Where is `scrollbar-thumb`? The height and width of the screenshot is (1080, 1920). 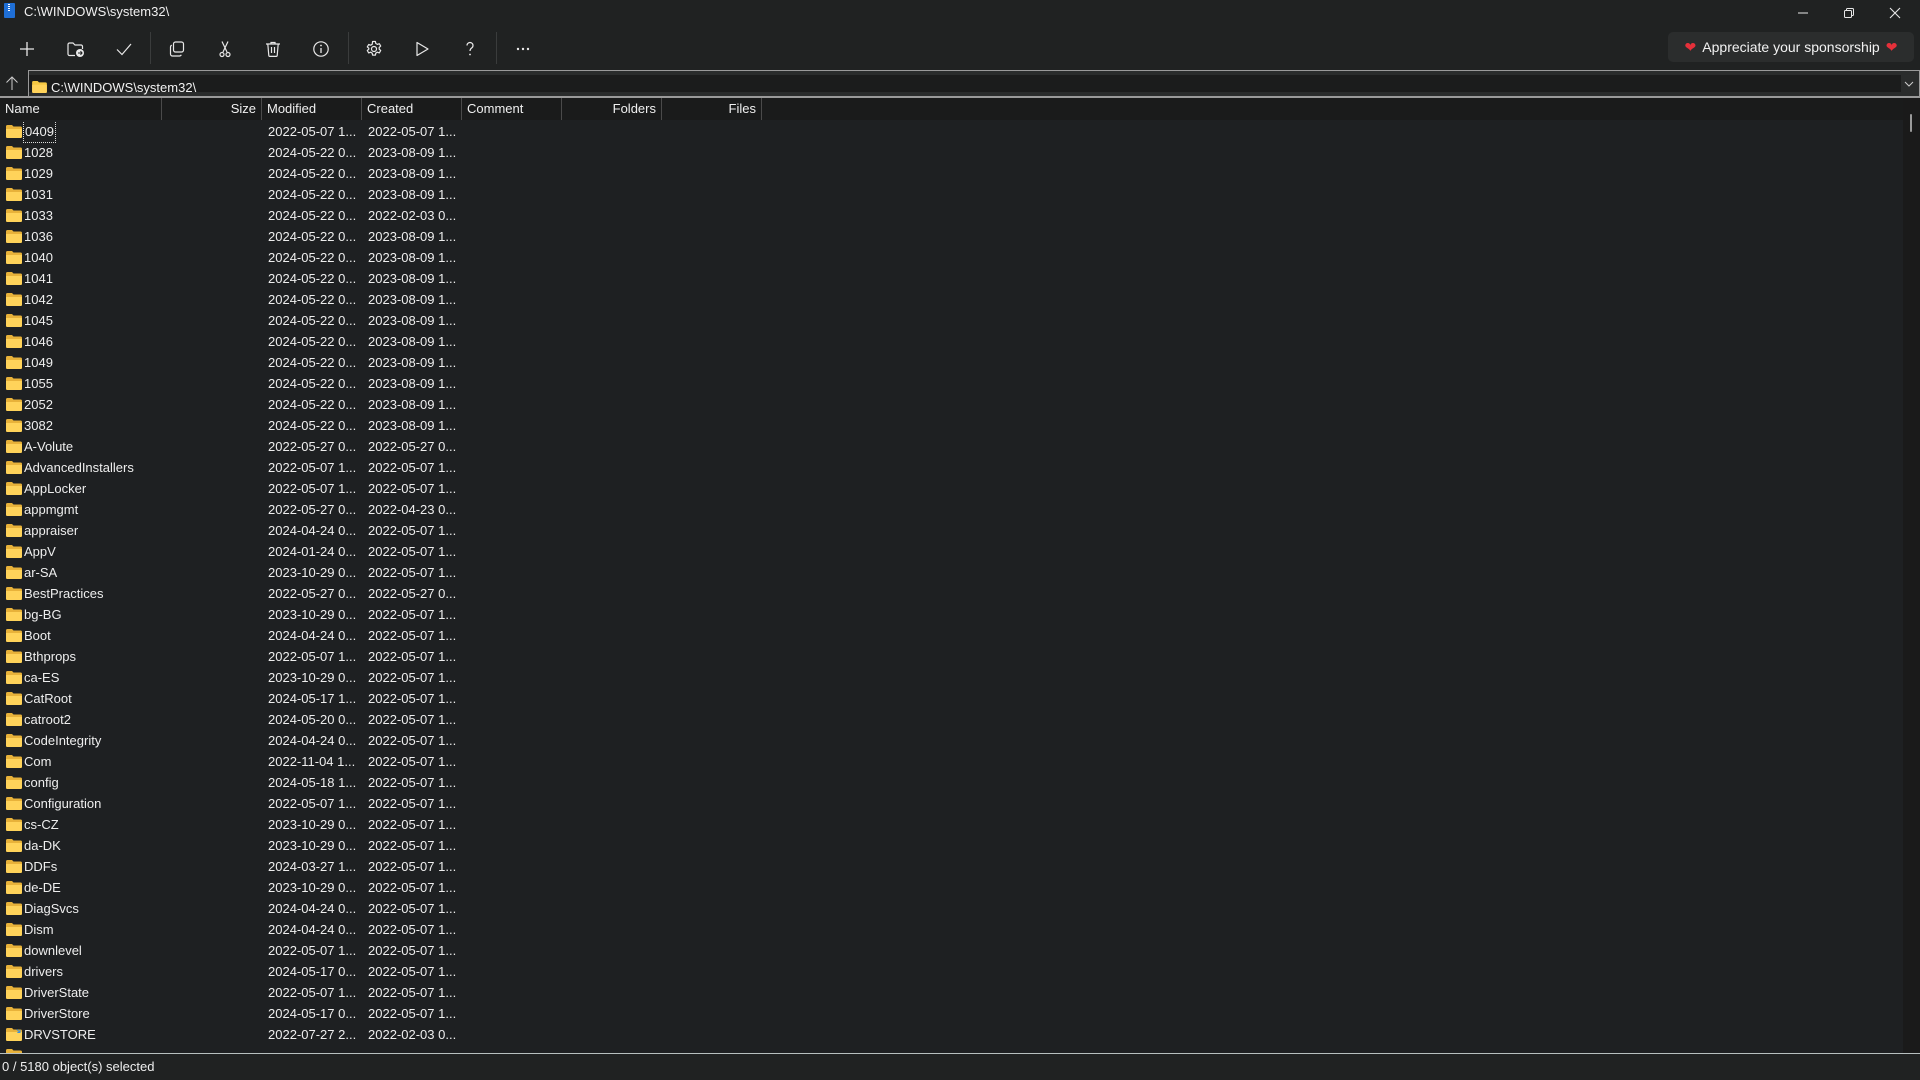
scrollbar-thumb is located at coordinates (1911, 123).